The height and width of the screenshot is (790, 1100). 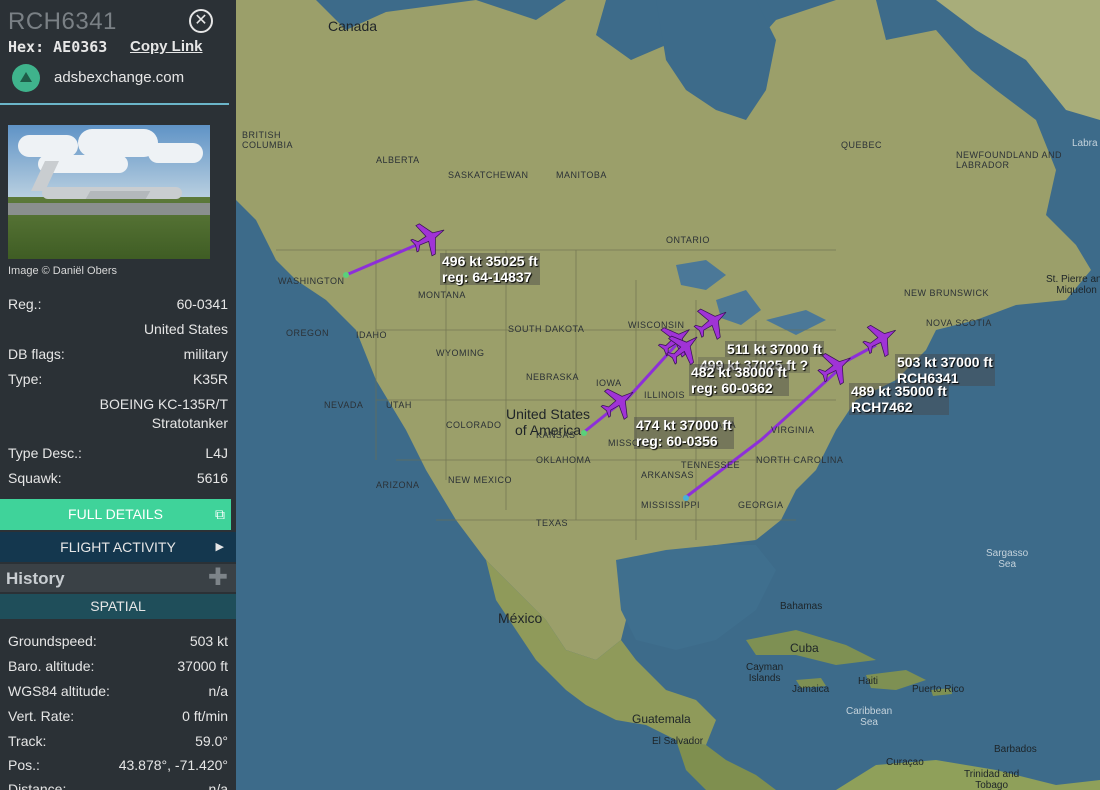 I want to click on aircraft-label: 474 kt 37000 ft reg: 60-0356, so click(x=684, y=433).